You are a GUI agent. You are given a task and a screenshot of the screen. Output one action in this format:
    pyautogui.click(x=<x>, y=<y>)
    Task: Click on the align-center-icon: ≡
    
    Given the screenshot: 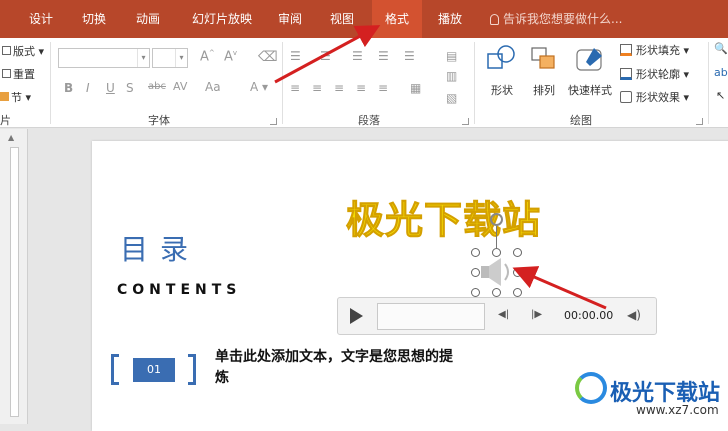 What is the action you would take?
    pyautogui.click(x=317, y=88)
    